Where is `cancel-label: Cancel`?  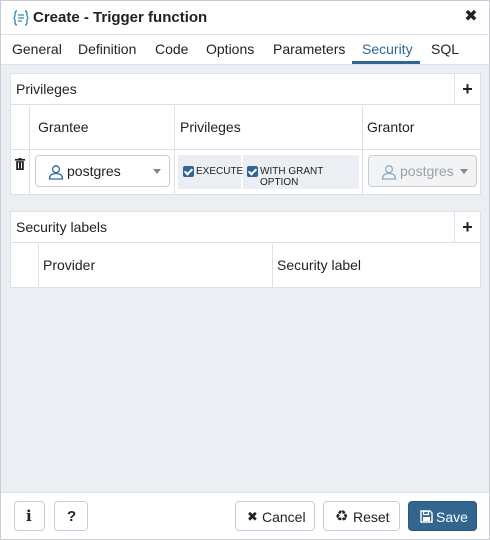
cancel-label: Cancel is located at coordinates (284, 517).